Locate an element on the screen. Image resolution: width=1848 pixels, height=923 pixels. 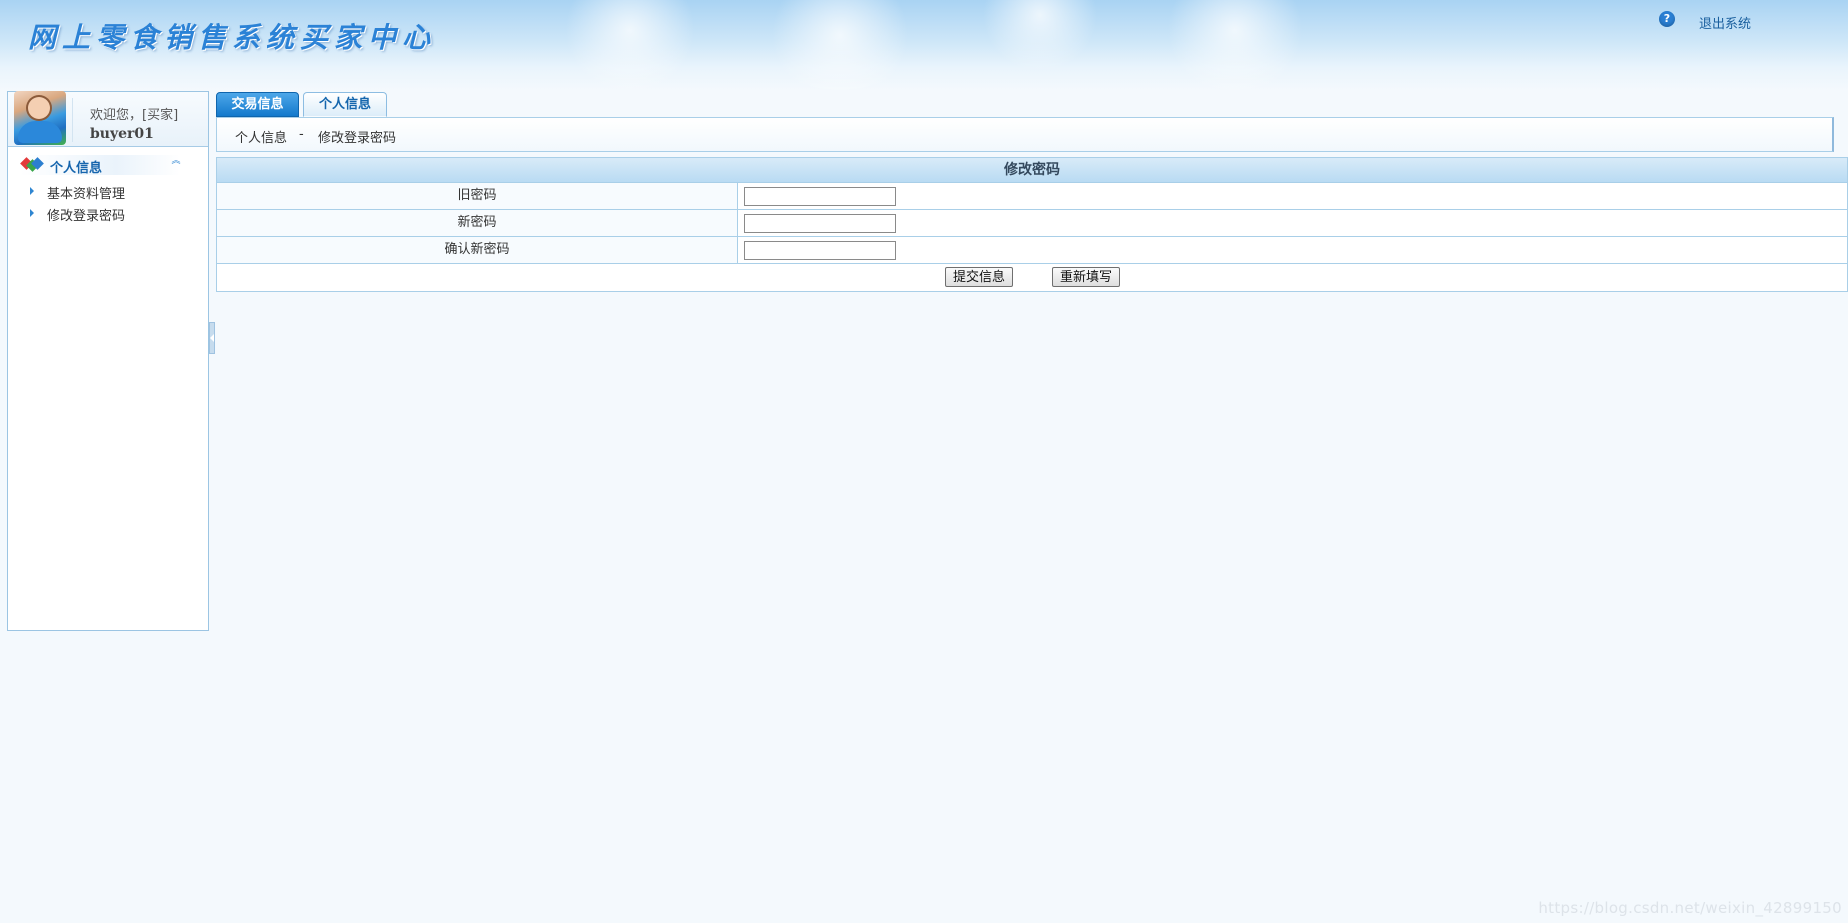
change-password-form: 修改密码 旧密码 新密码 确认新密码 提交信息 重新填写 is located at coordinates (1032, 224).